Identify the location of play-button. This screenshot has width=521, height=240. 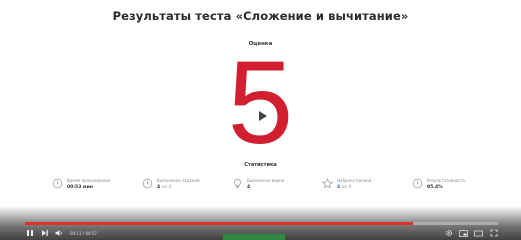
(262, 116).